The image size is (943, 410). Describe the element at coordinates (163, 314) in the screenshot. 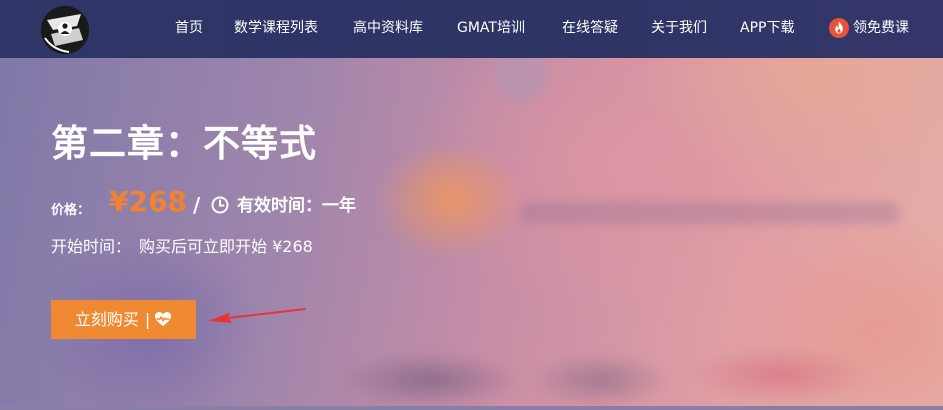

I see `heart-pulse-icon` at that location.